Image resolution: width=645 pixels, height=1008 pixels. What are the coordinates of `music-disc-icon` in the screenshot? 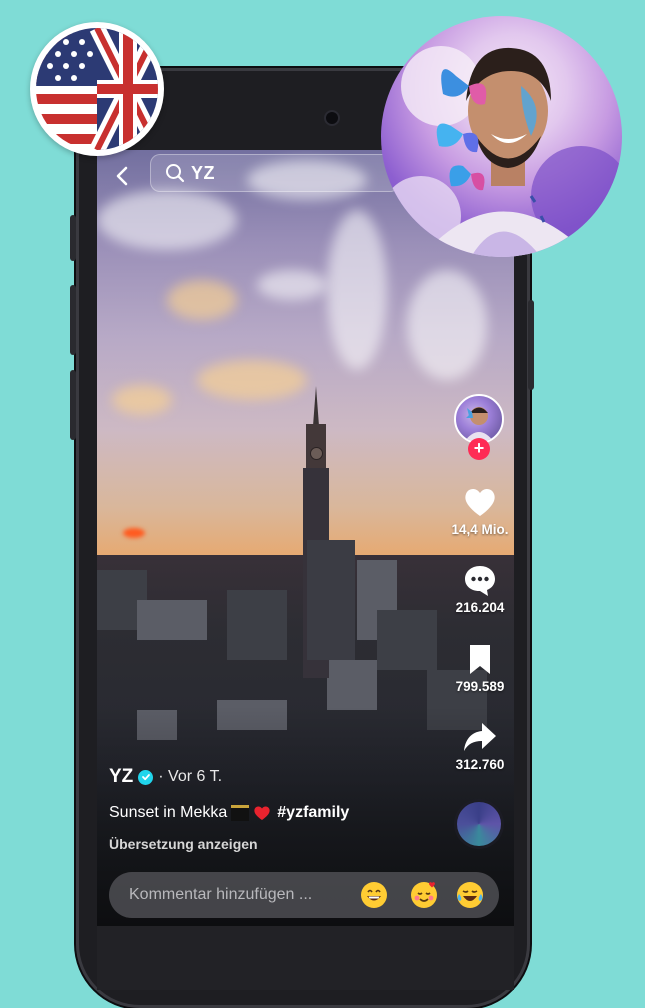 It's located at (479, 824).